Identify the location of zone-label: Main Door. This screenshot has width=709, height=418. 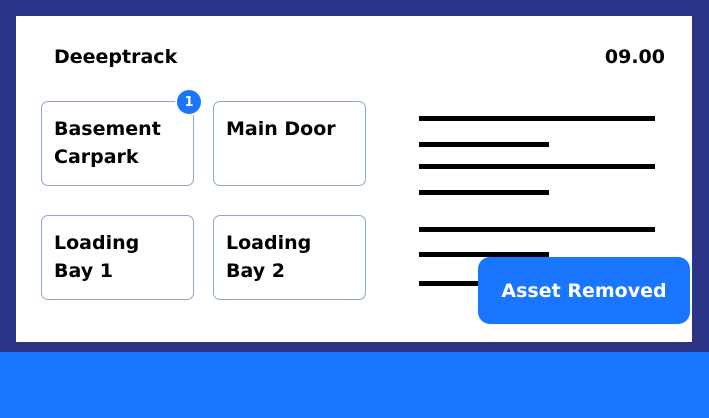
(281, 129).